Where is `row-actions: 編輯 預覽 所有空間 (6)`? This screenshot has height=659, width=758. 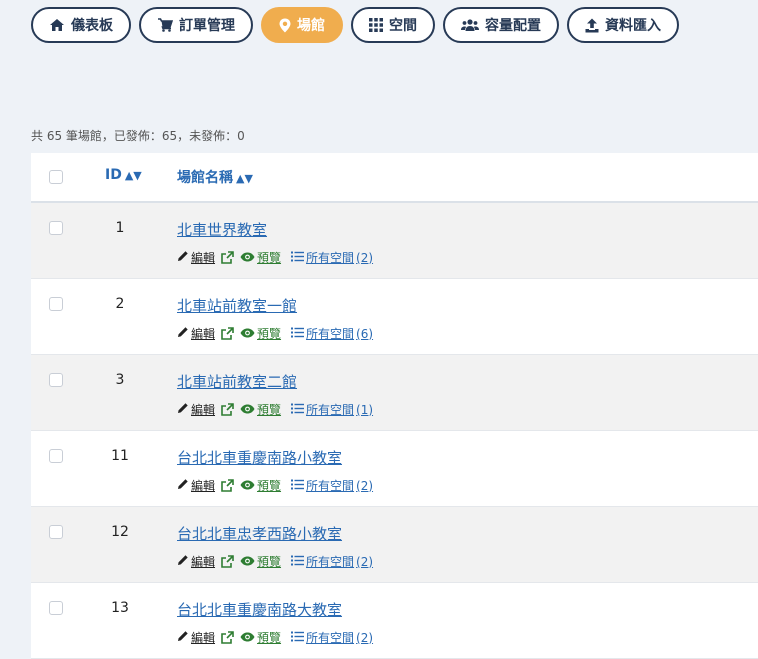 row-actions: 編輯 預覽 所有空間 (6) is located at coordinates (275, 333).